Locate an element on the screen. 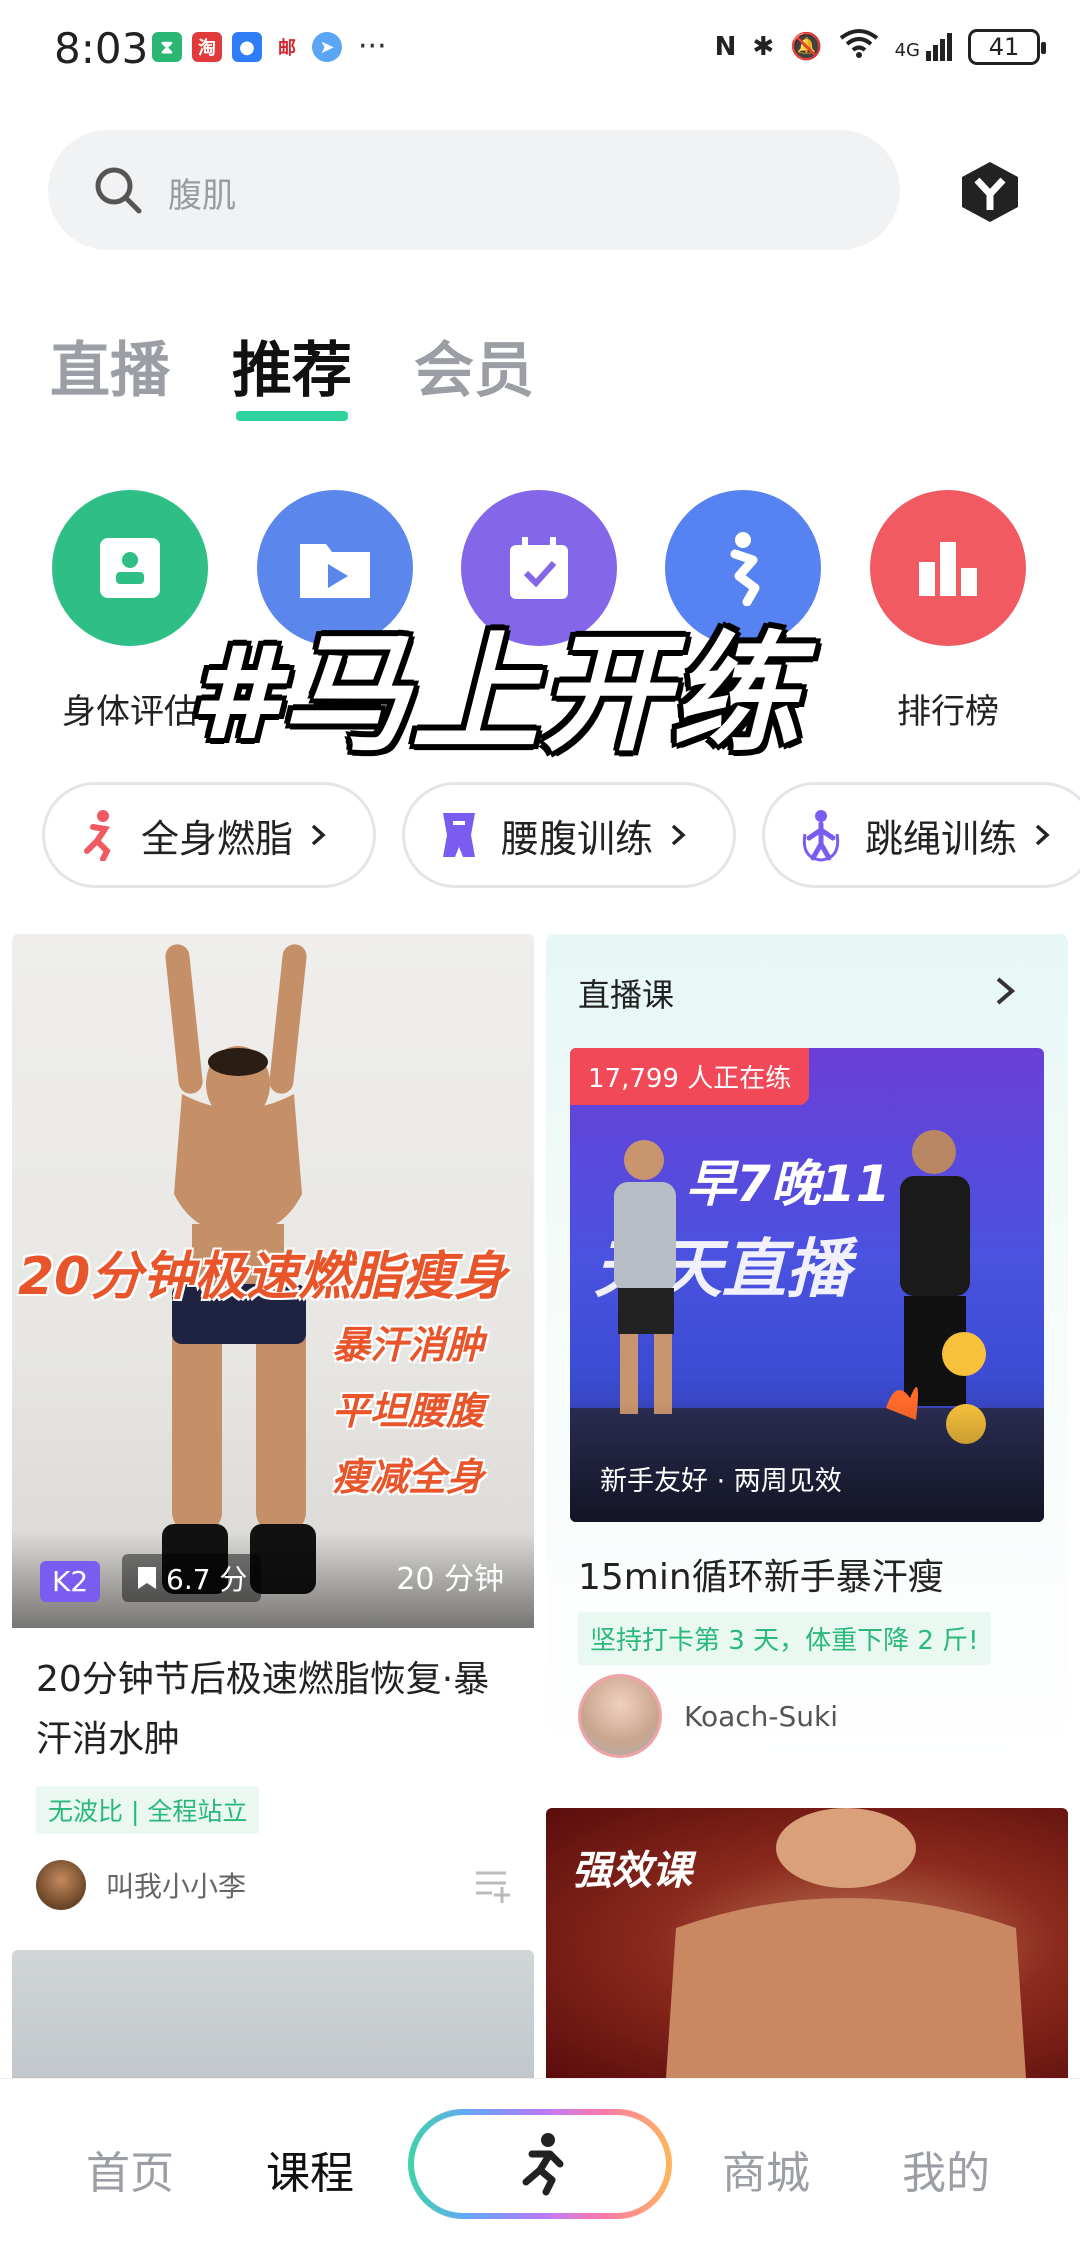 This screenshot has width=1080, height=2244. more-notifications-icon: ··· is located at coordinates (372, 46).